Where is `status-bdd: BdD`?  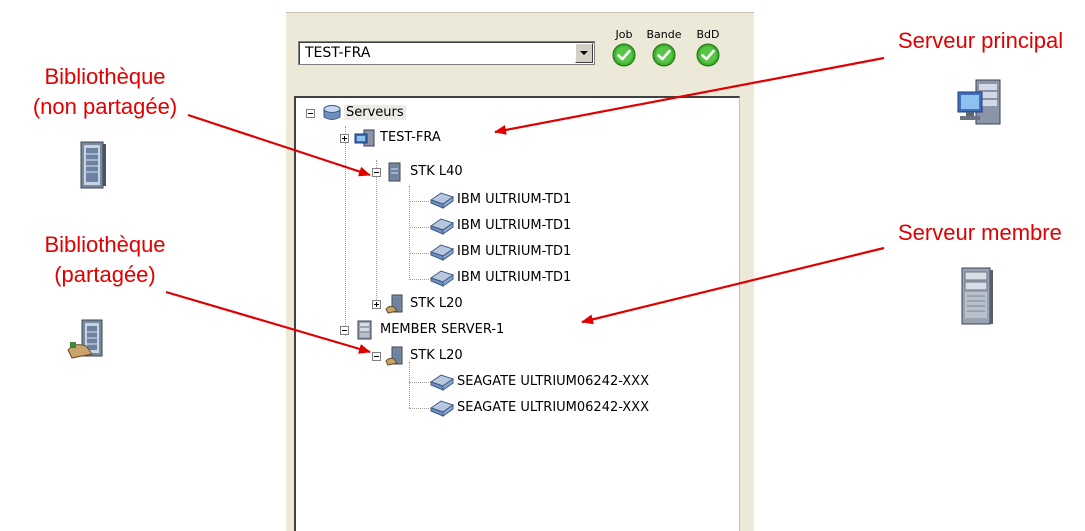
status-bdd: BdD is located at coordinates (708, 50).